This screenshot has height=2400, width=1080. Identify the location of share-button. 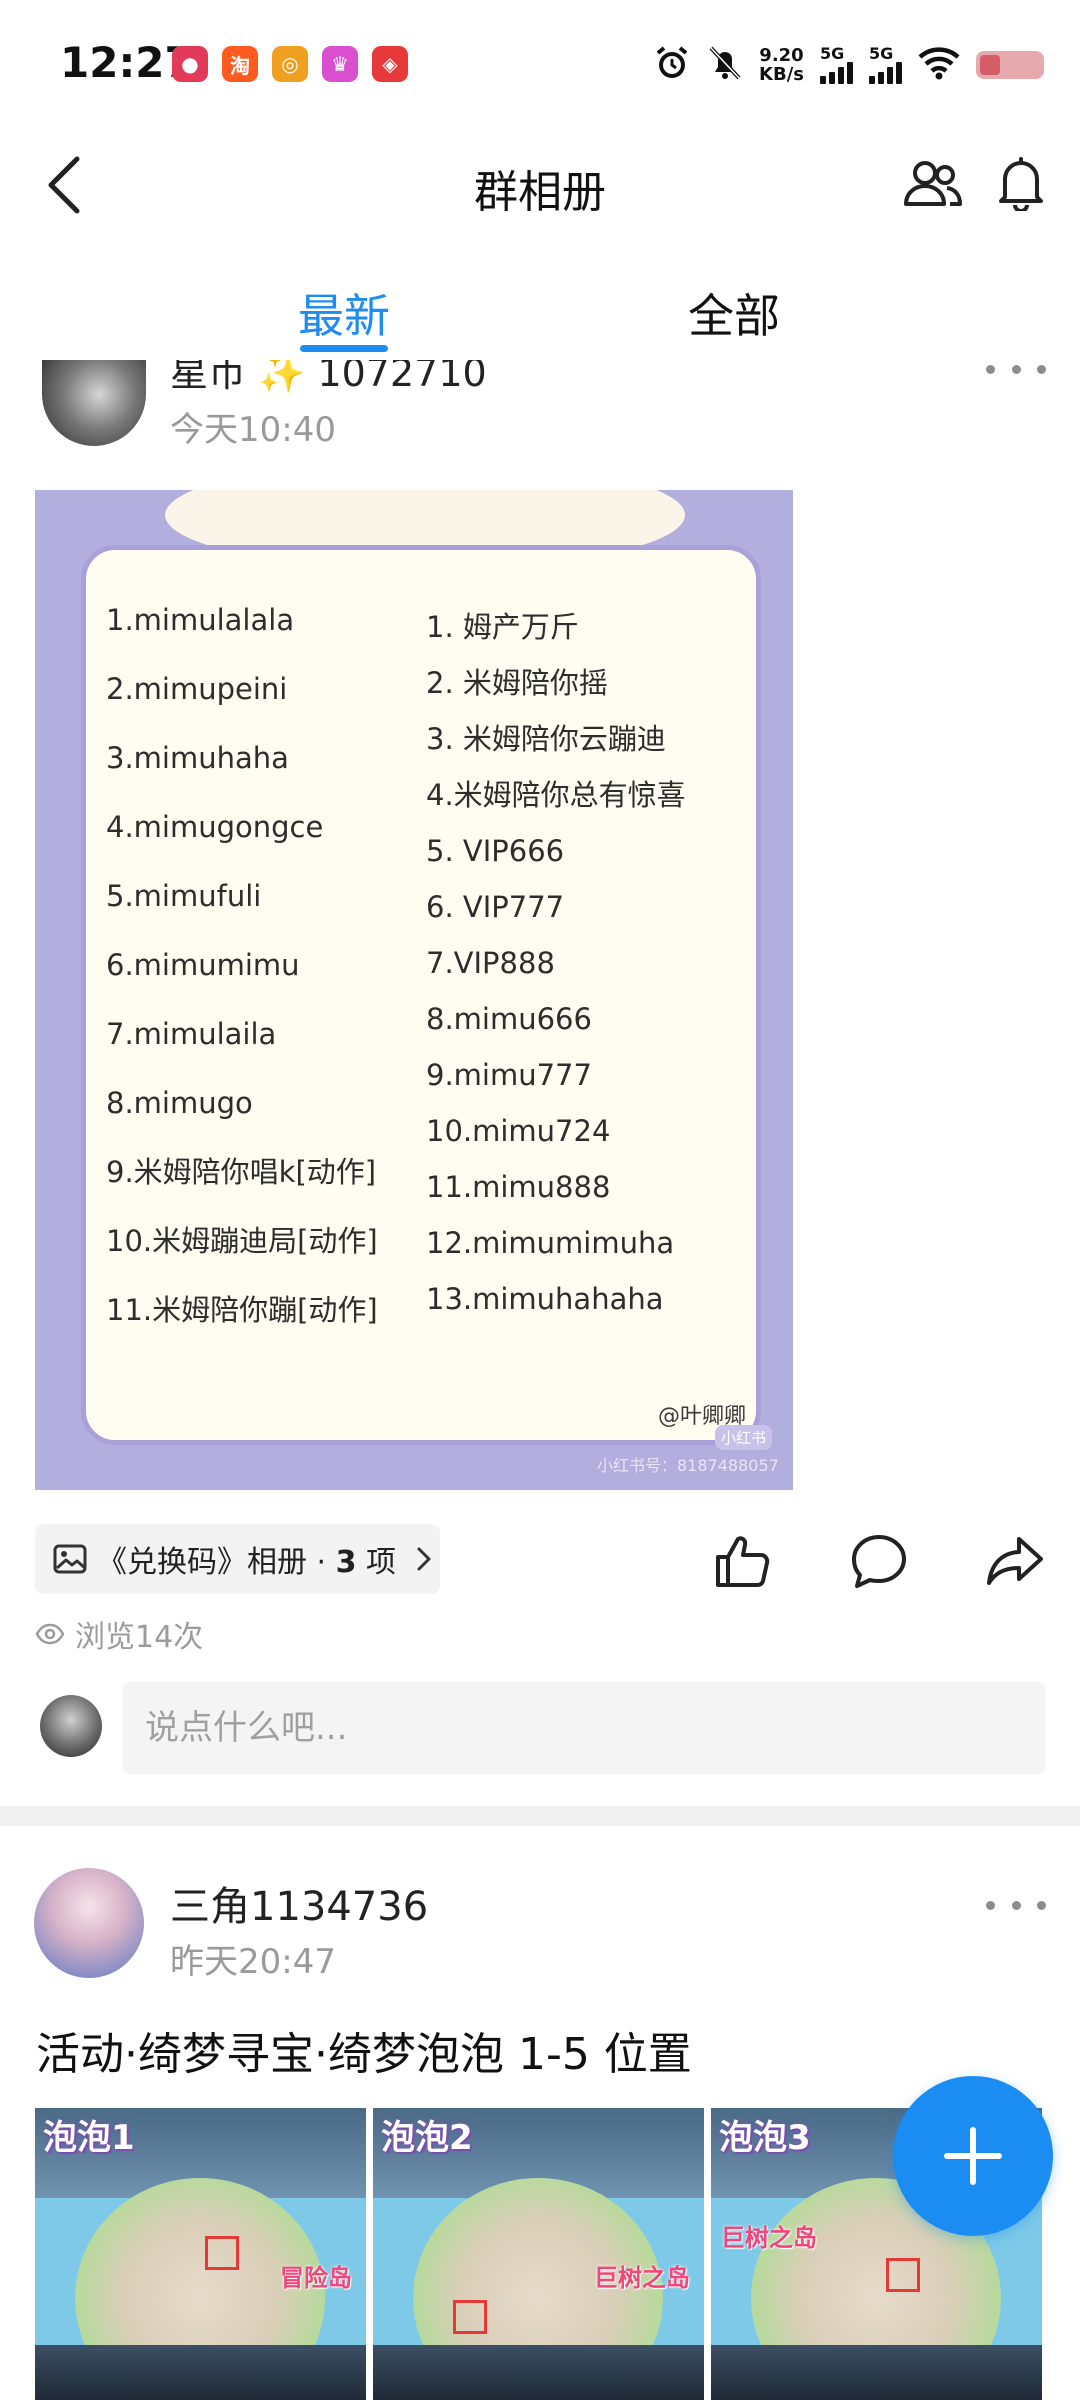
(1015, 1561).